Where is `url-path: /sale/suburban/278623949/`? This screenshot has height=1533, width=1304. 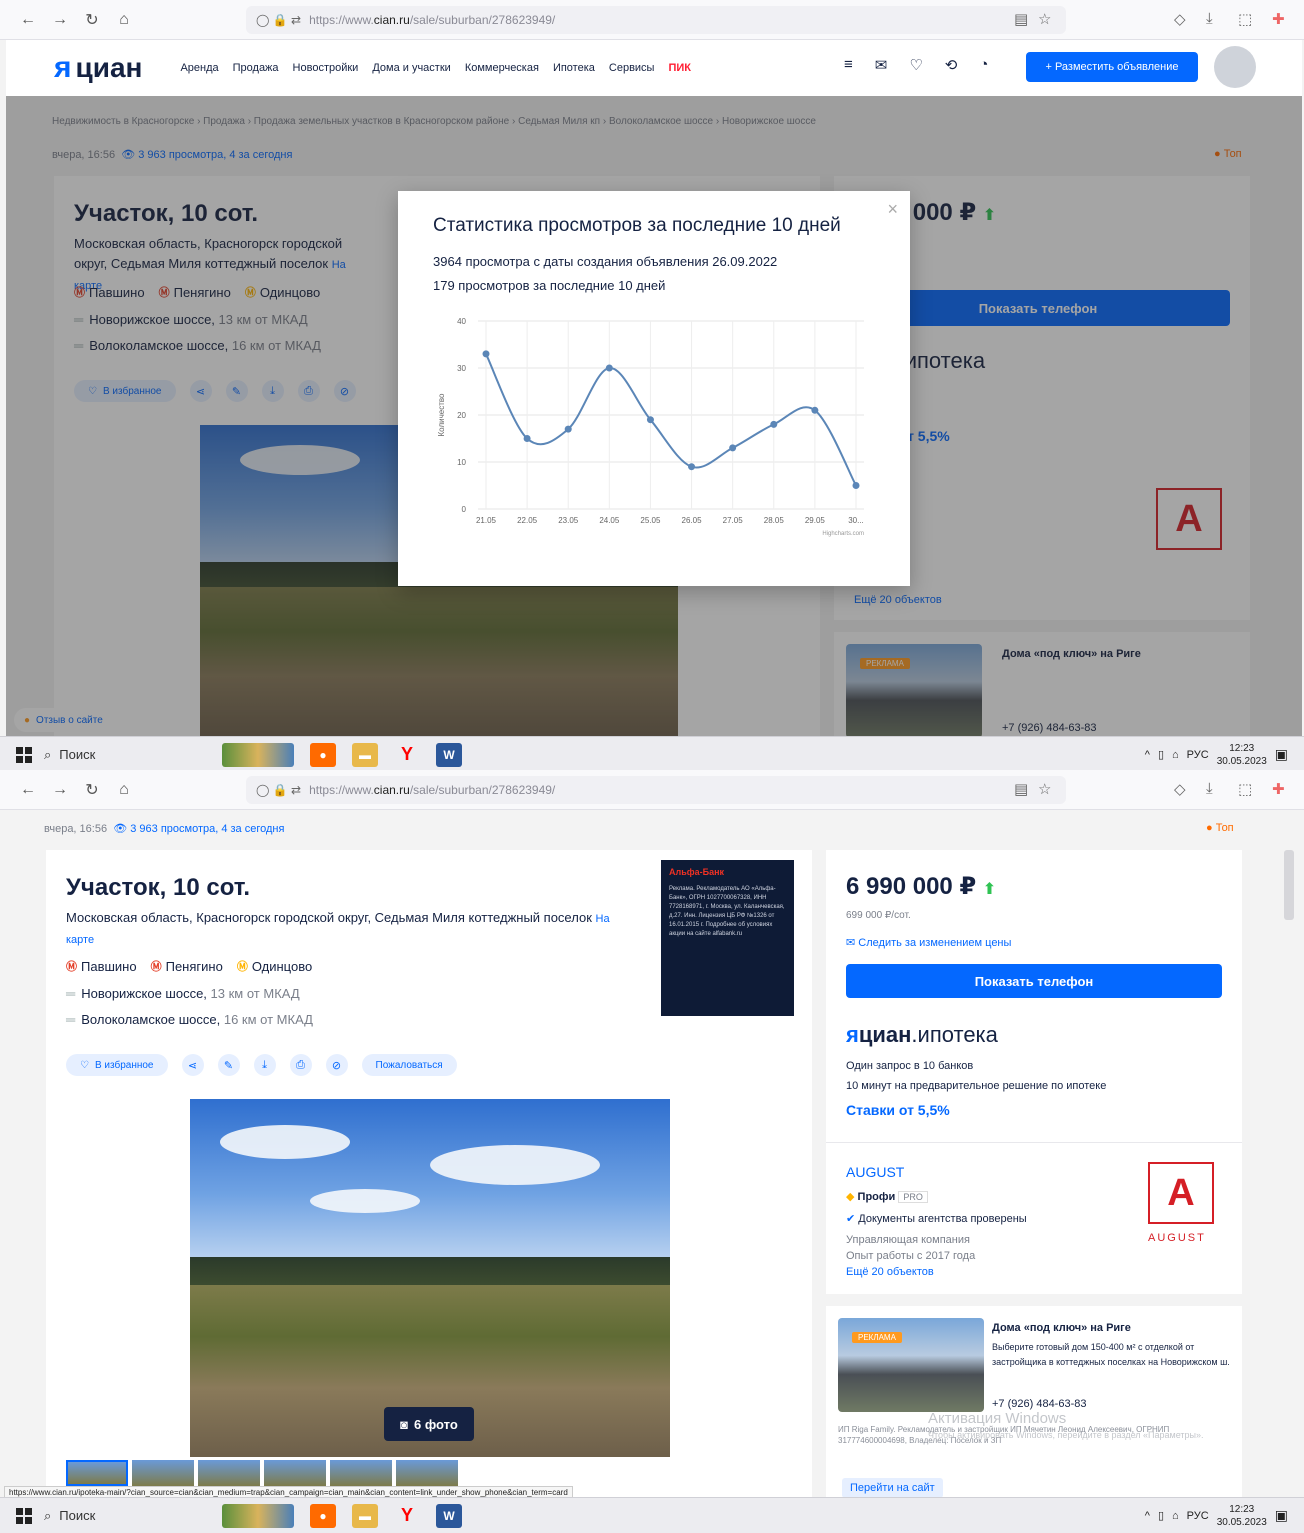
url-path: /sale/suburban/278623949/ is located at coordinates (482, 790).